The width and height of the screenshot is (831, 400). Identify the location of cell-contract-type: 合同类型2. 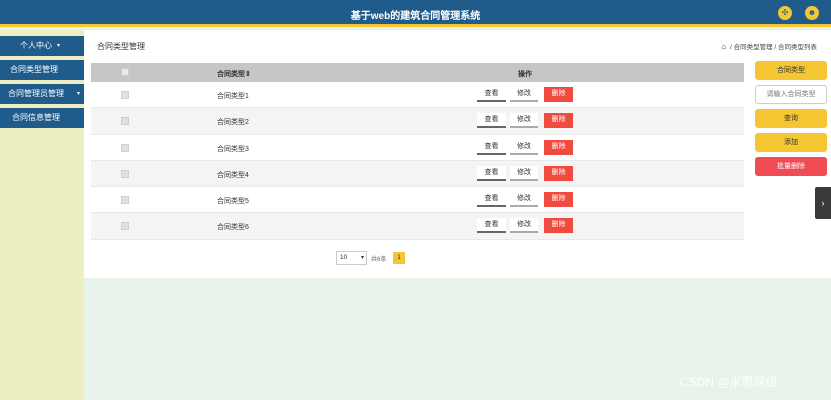
(233, 123).